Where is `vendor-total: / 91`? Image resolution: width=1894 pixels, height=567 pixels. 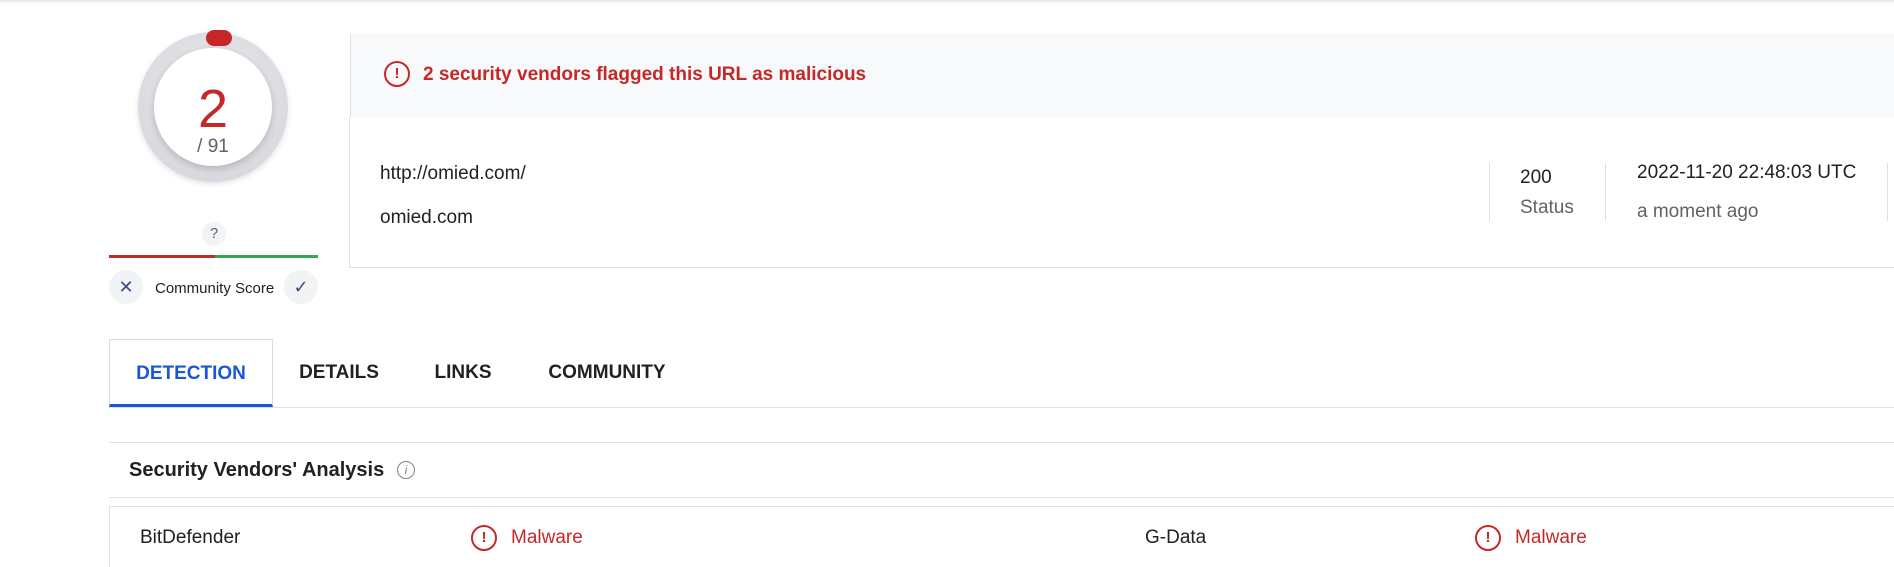 vendor-total: / 91 is located at coordinates (213, 146).